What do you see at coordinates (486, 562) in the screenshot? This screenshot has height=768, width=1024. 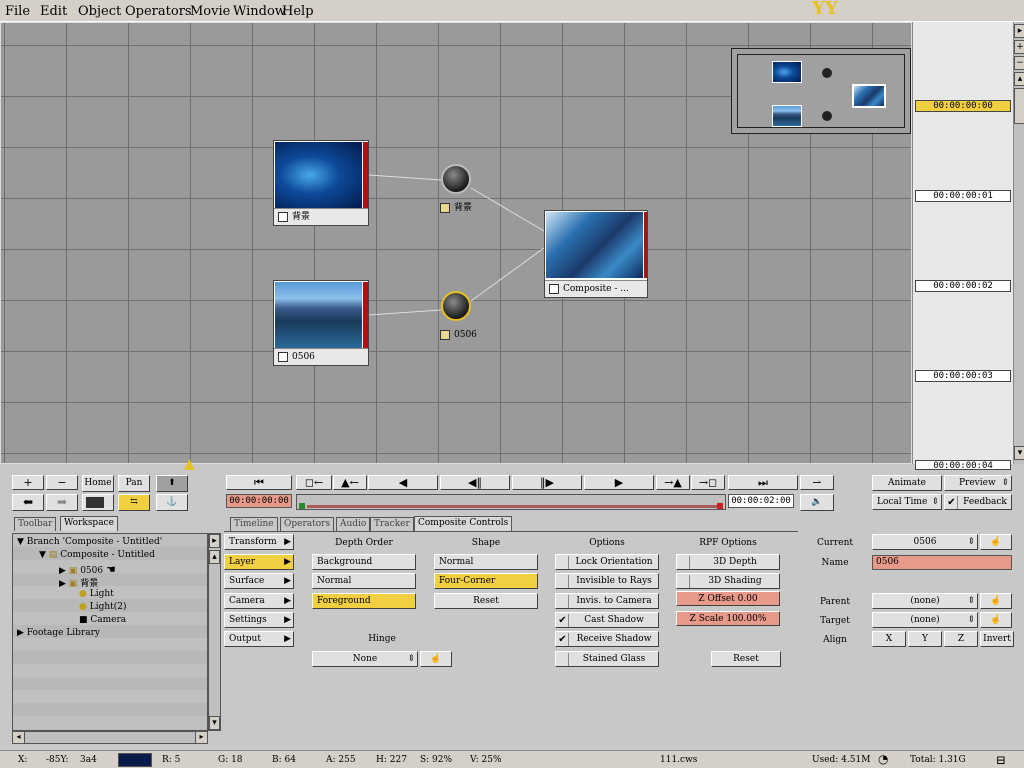 I see `shape-normal-button: Normal` at bounding box center [486, 562].